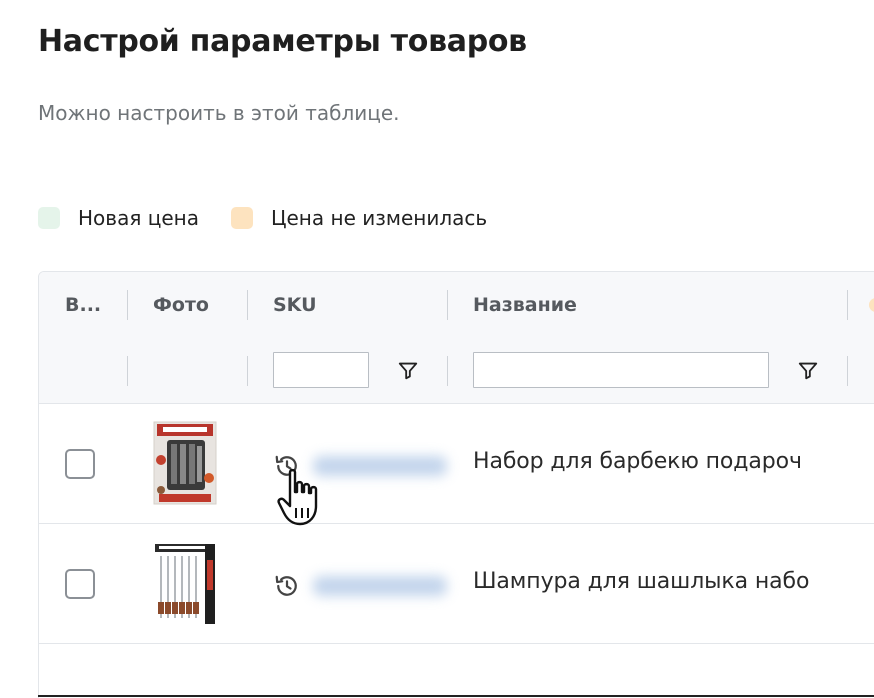 This screenshot has width=874, height=698. Describe the element at coordinates (181, 305) in the screenshot. I see `column-header-photo: Фото` at that location.